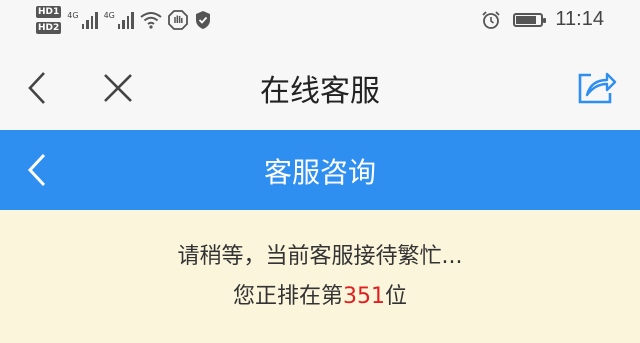 This screenshot has height=343, width=640. Describe the element at coordinates (320, 22) in the screenshot. I see `status-bar: HD1 HD2 4G 4G 11:14` at that location.